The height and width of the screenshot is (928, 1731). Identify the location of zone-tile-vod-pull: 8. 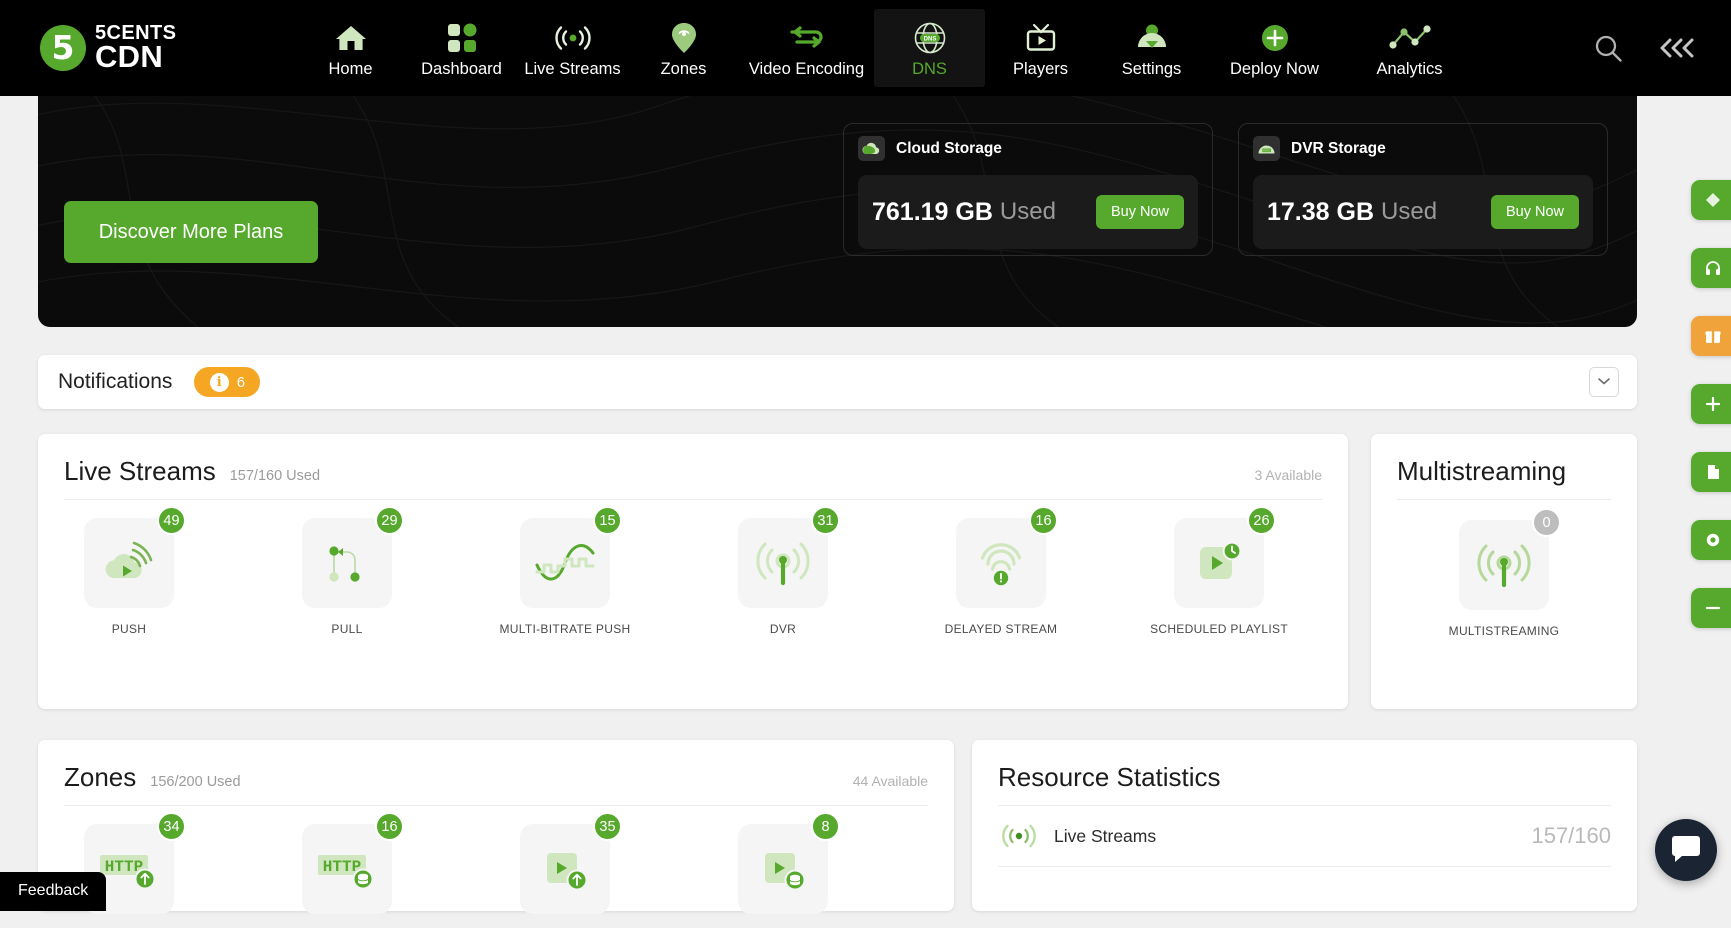
(783, 876).